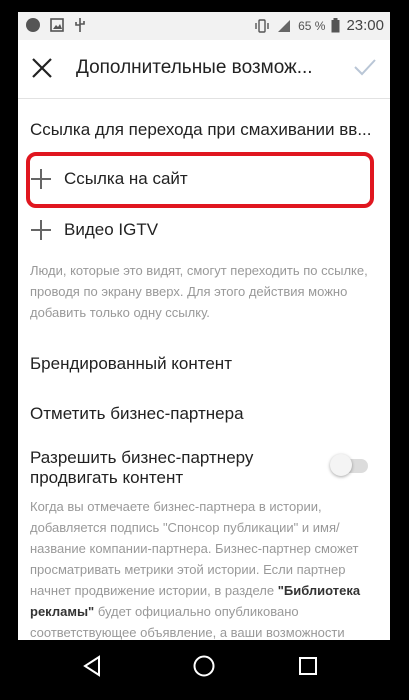  What do you see at coordinates (92, 666) in the screenshot?
I see `back-triangle-icon` at bounding box center [92, 666].